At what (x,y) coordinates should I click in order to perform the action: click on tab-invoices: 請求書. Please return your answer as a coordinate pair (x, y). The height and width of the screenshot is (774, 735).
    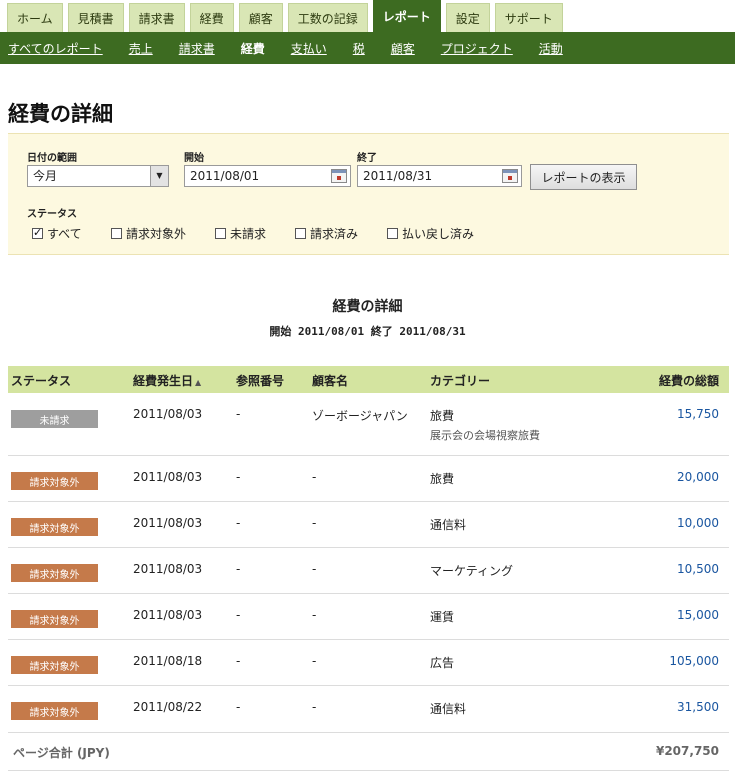
    Looking at the image, I should click on (156, 17).